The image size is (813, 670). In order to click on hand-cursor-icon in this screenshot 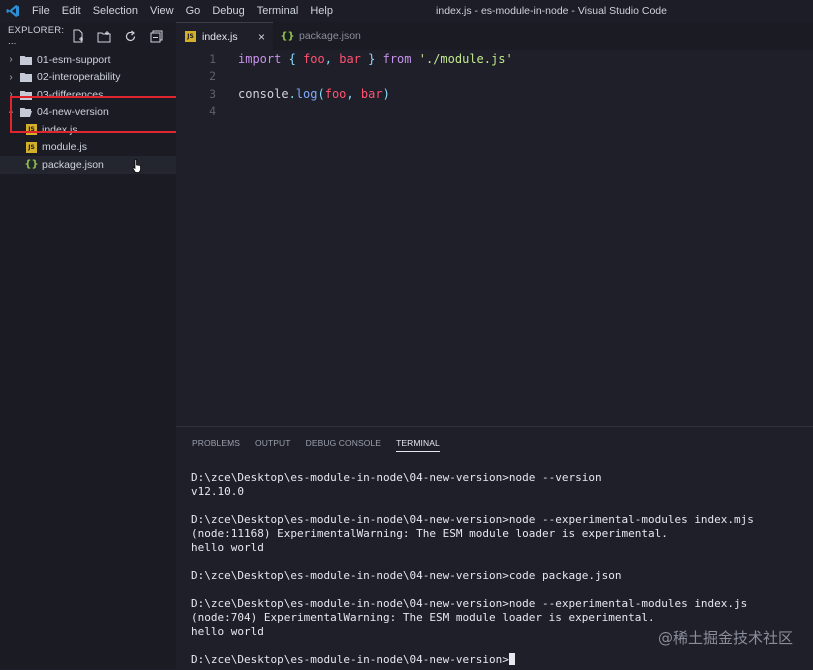, I will do `click(136, 166)`.